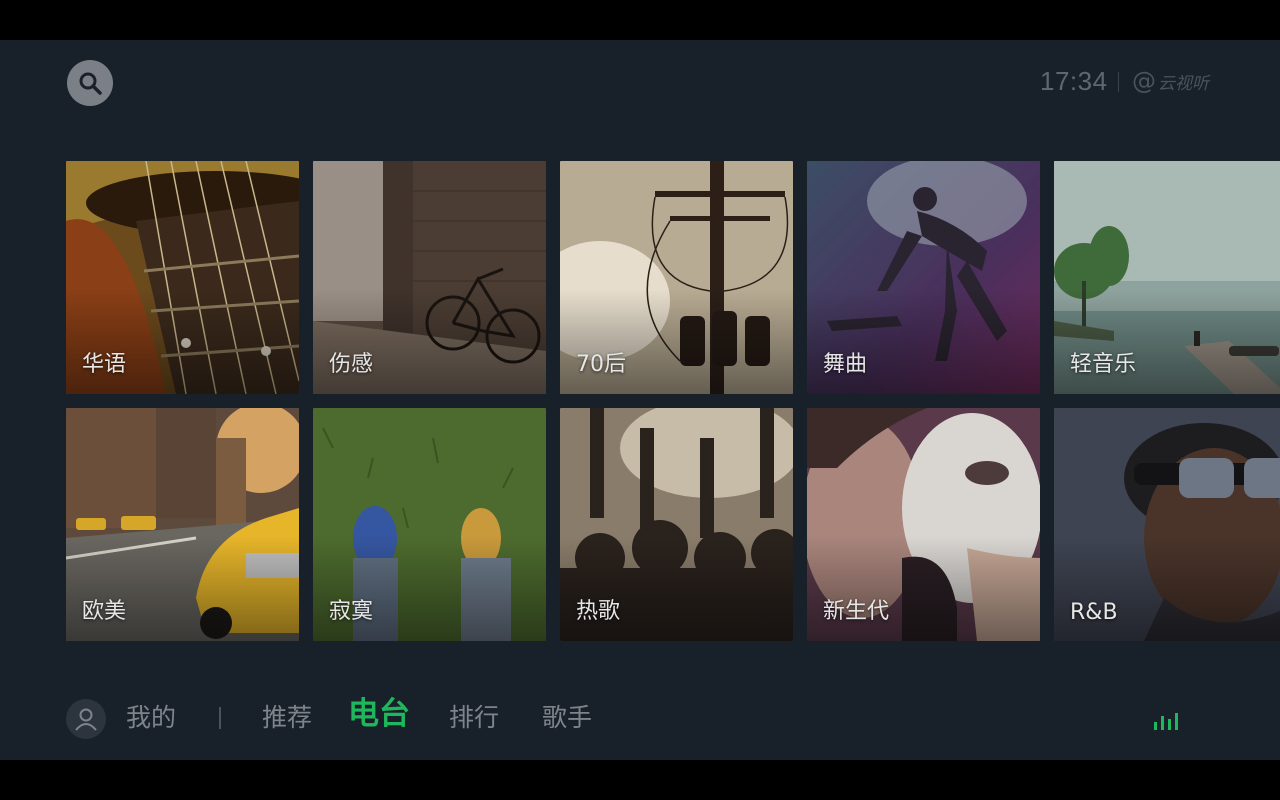 The height and width of the screenshot is (800, 1280). What do you see at coordinates (1167, 277) in the screenshot?
I see `tile-qingyinyue: 轻音乐` at bounding box center [1167, 277].